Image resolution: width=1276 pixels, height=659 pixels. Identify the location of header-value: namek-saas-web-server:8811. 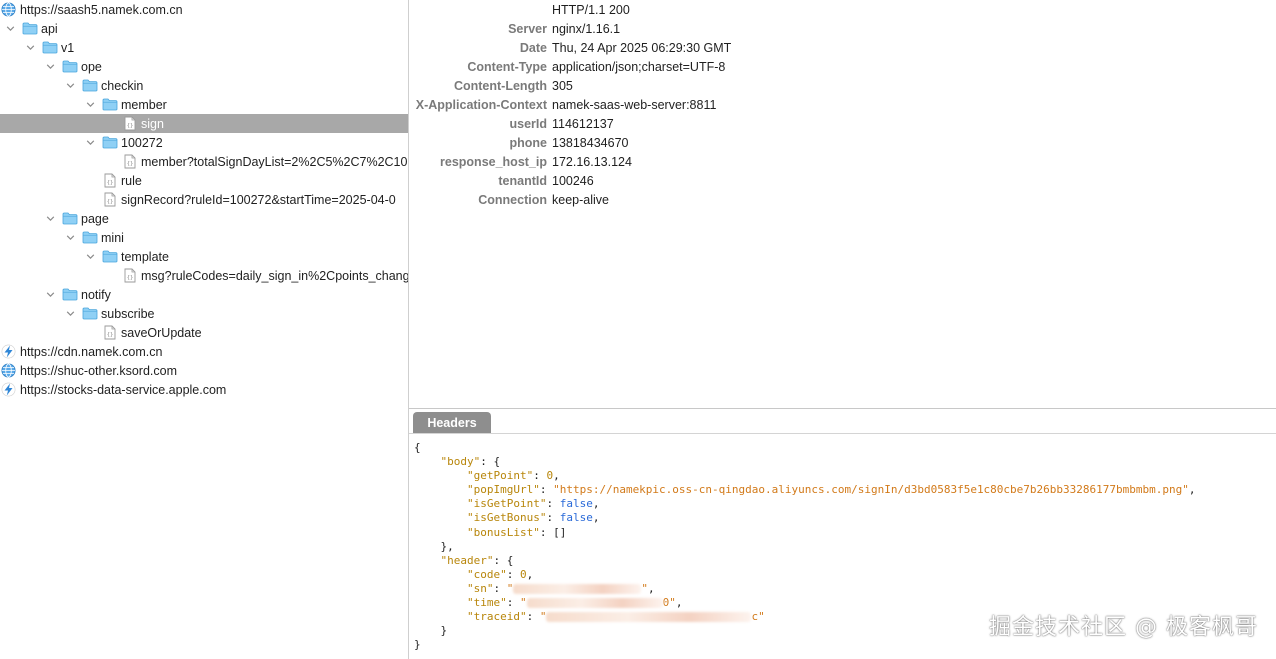
(634, 104).